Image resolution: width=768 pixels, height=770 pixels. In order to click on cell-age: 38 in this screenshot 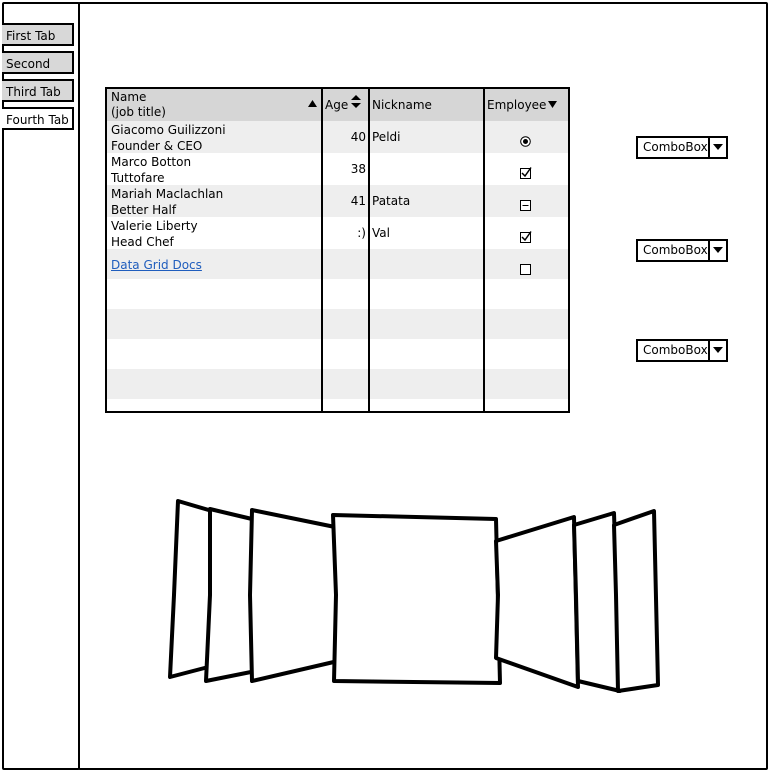, I will do `click(358, 169)`.